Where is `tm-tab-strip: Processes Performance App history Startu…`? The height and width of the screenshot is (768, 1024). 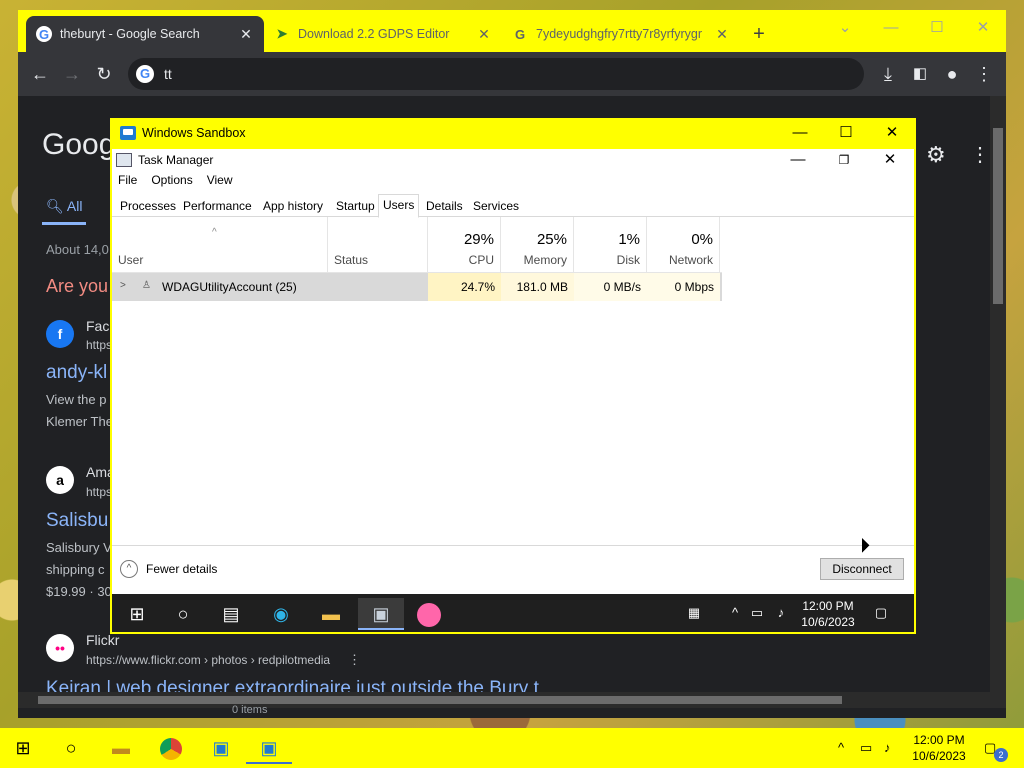 tm-tab-strip: Processes Performance App history Startu… is located at coordinates (513, 205).